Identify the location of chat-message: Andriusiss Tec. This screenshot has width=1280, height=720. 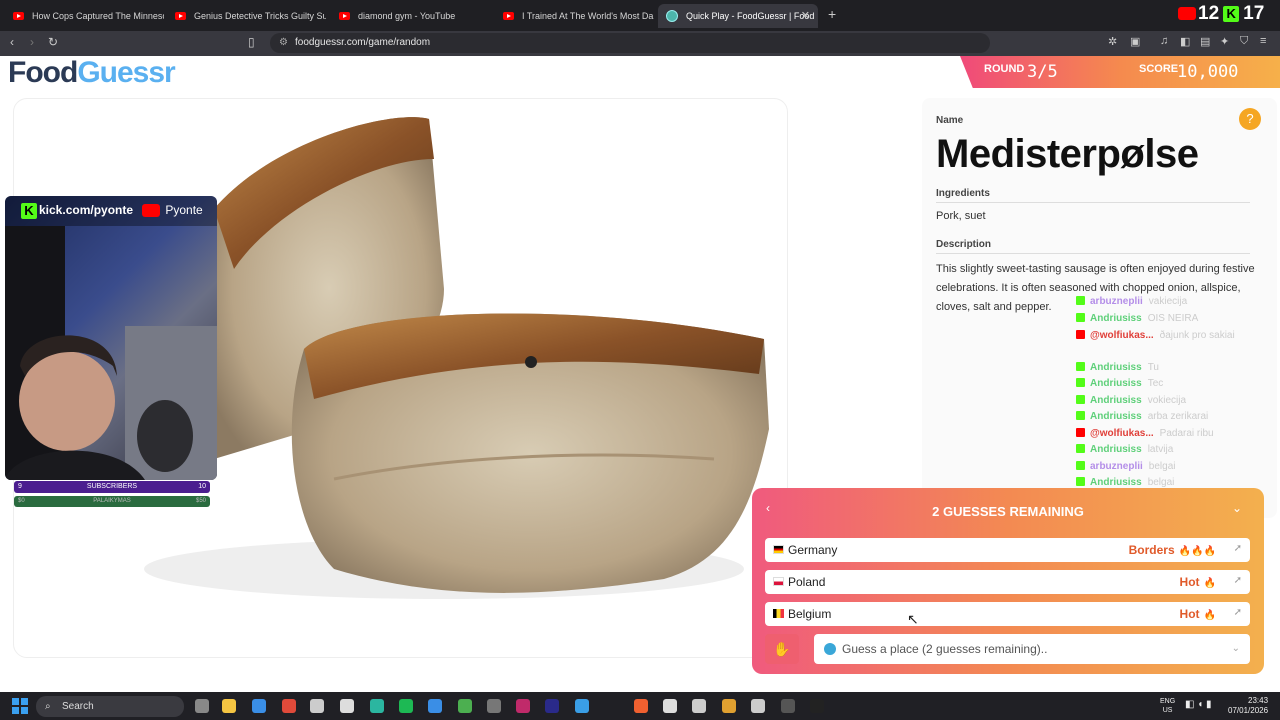
(1119, 383).